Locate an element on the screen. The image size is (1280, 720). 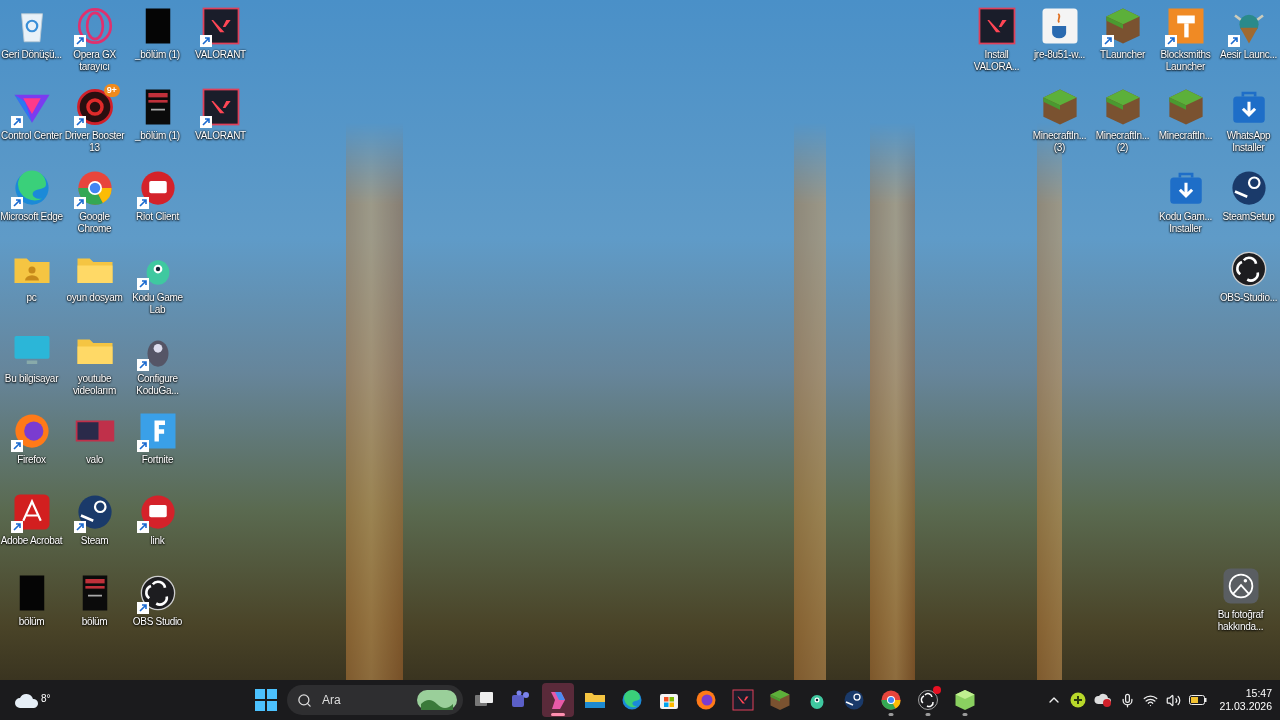
desktop-shortcut: Firefox is located at coordinates (31, 448).